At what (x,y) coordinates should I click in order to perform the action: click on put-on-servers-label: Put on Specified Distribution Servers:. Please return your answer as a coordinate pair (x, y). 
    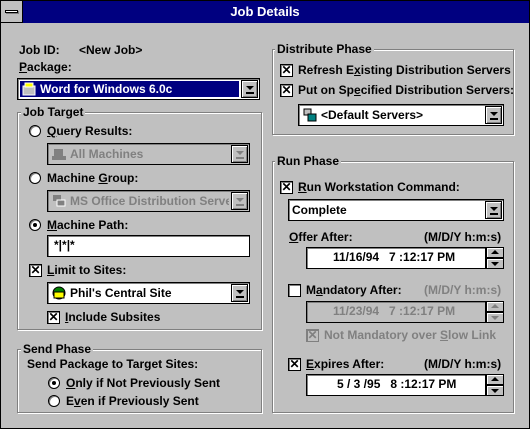
    Looking at the image, I should click on (406, 90).